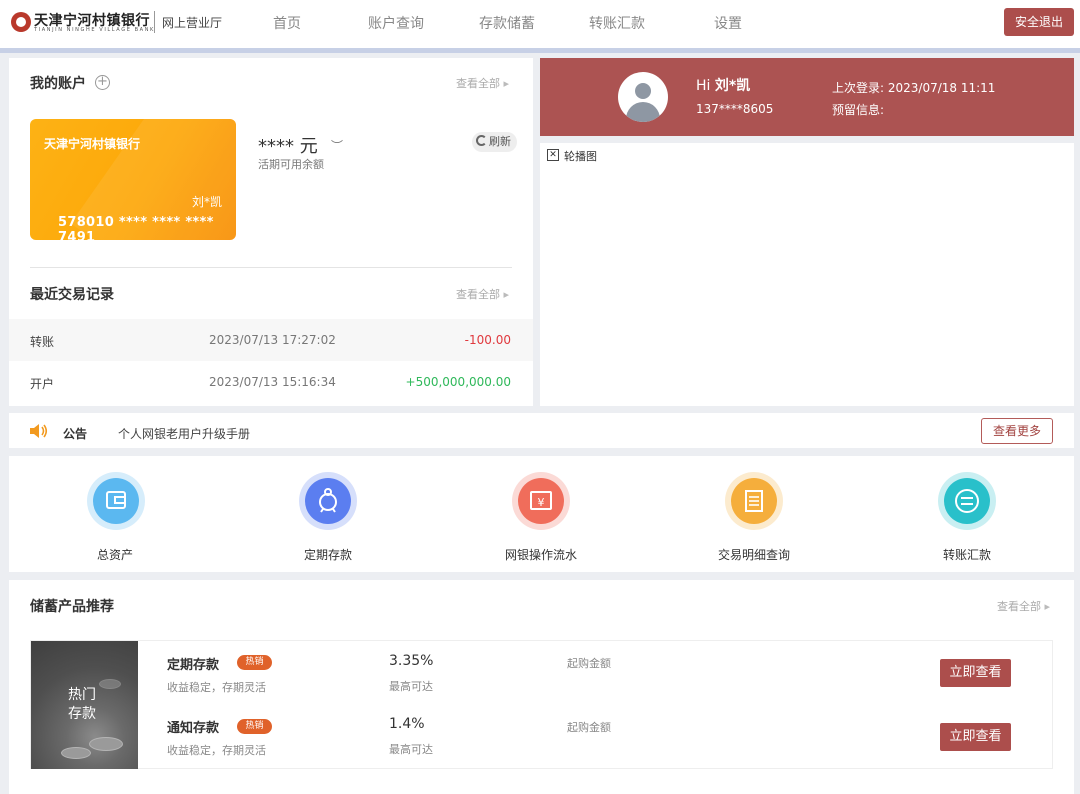 This screenshot has width=1080, height=794. What do you see at coordinates (487, 340) in the screenshot?
I see `transaction-amount: -100.00` at bounding box center [487, 340].